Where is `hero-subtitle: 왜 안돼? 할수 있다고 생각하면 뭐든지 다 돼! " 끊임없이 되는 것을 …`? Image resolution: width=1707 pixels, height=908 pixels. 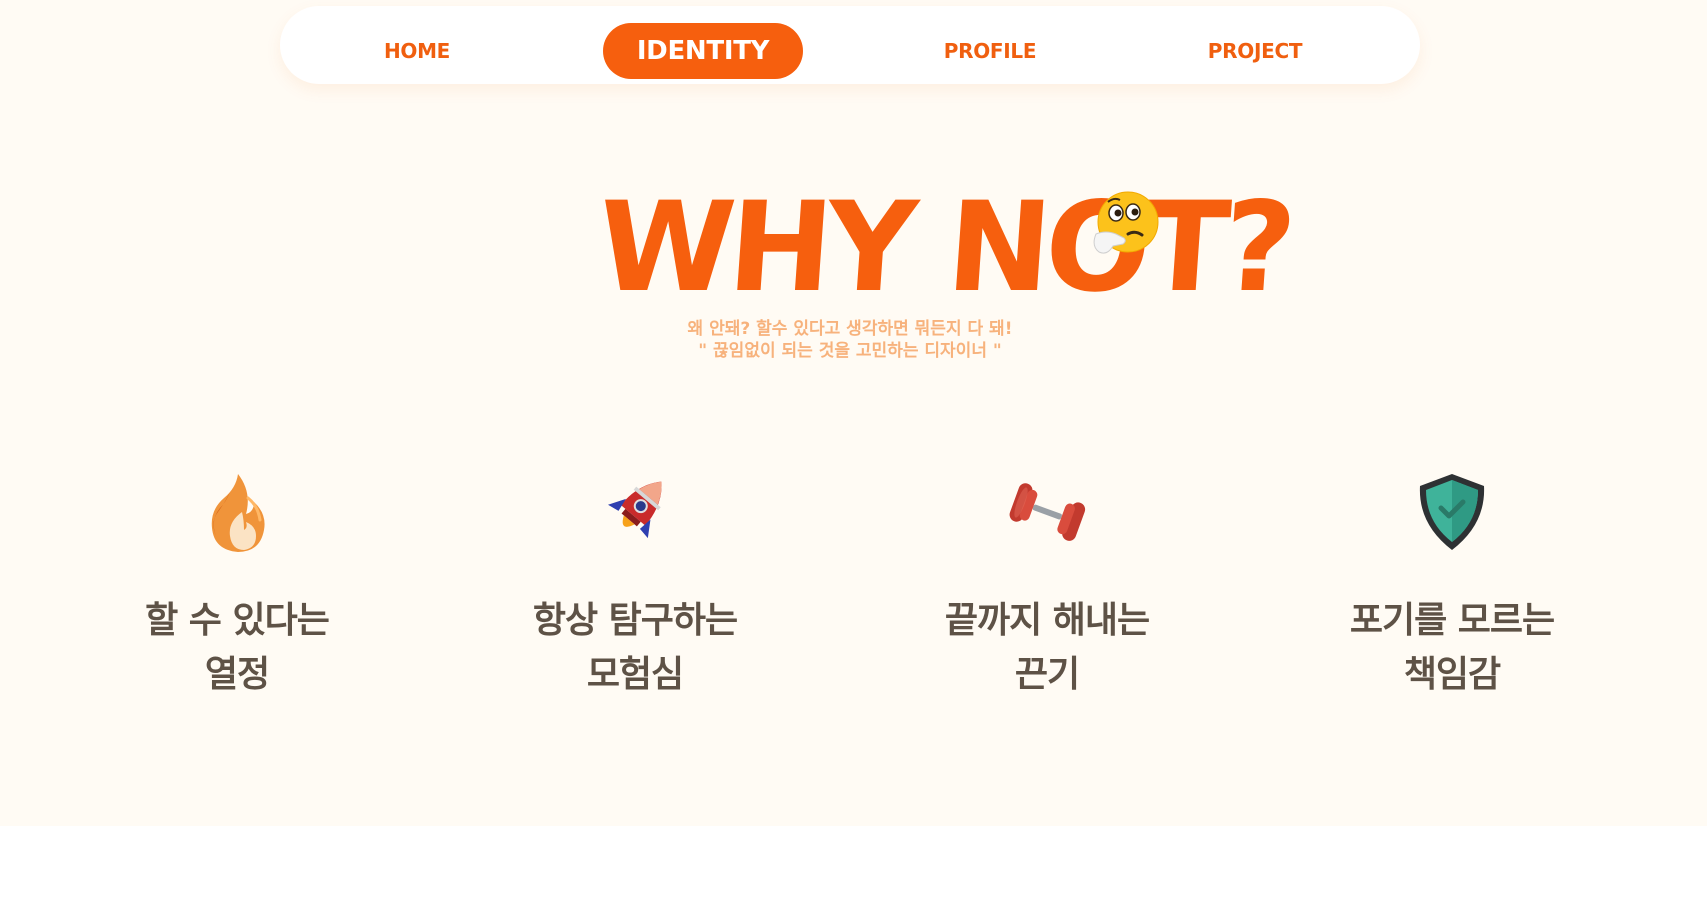
hero-subtitle: 왜 안돼? 할수 있다고 생각하면 뭐든지 다 돼! " 끊임없이 되는 것을 … is located at coordinates (850, 340).